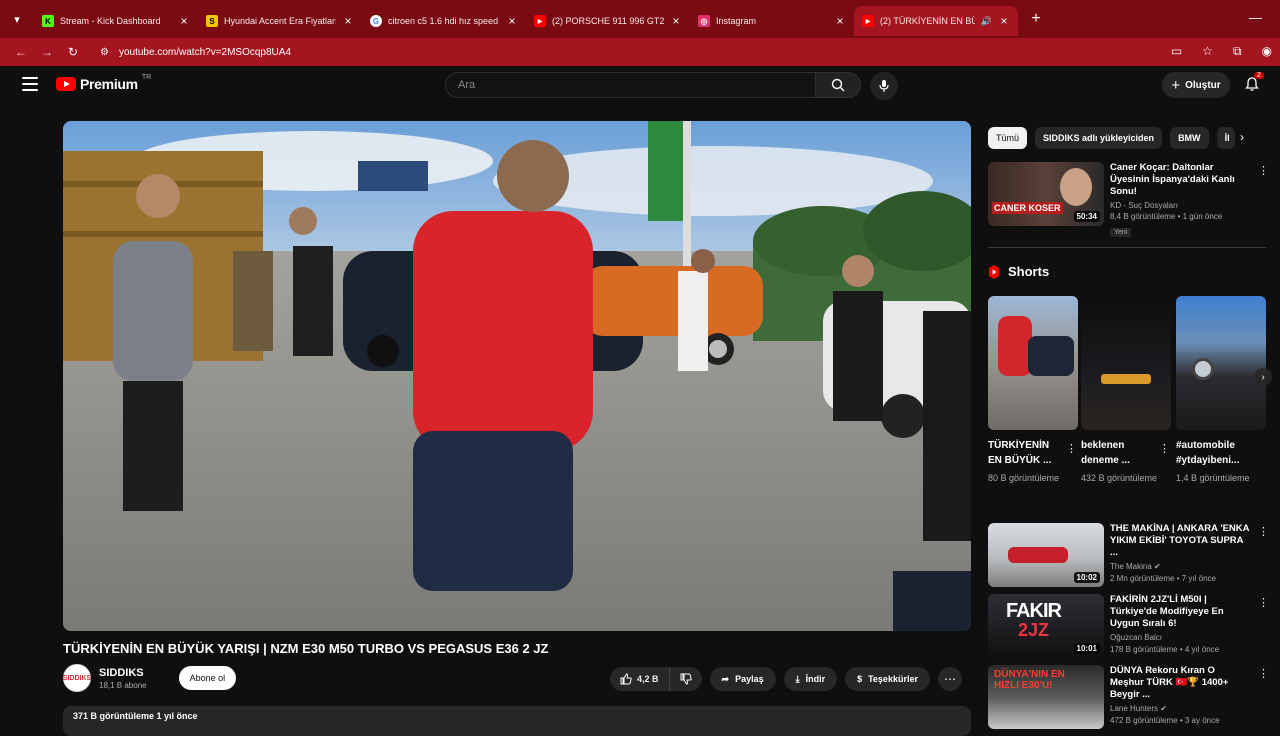  I want to click on thanks-button: $ Teşekkürler, so click(887, 679).